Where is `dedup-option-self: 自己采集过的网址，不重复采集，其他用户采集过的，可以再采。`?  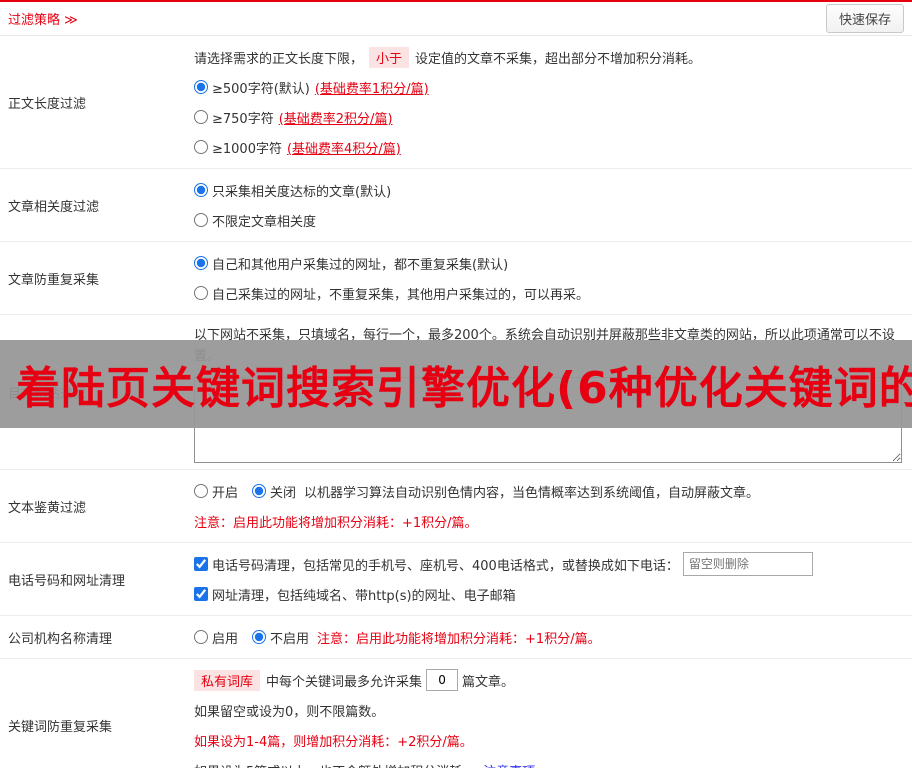 dedup-option-self: 自己采集过的网址，不重复采集，其他用户采集过的，可以再采。 is located at coordinates (548, 293).